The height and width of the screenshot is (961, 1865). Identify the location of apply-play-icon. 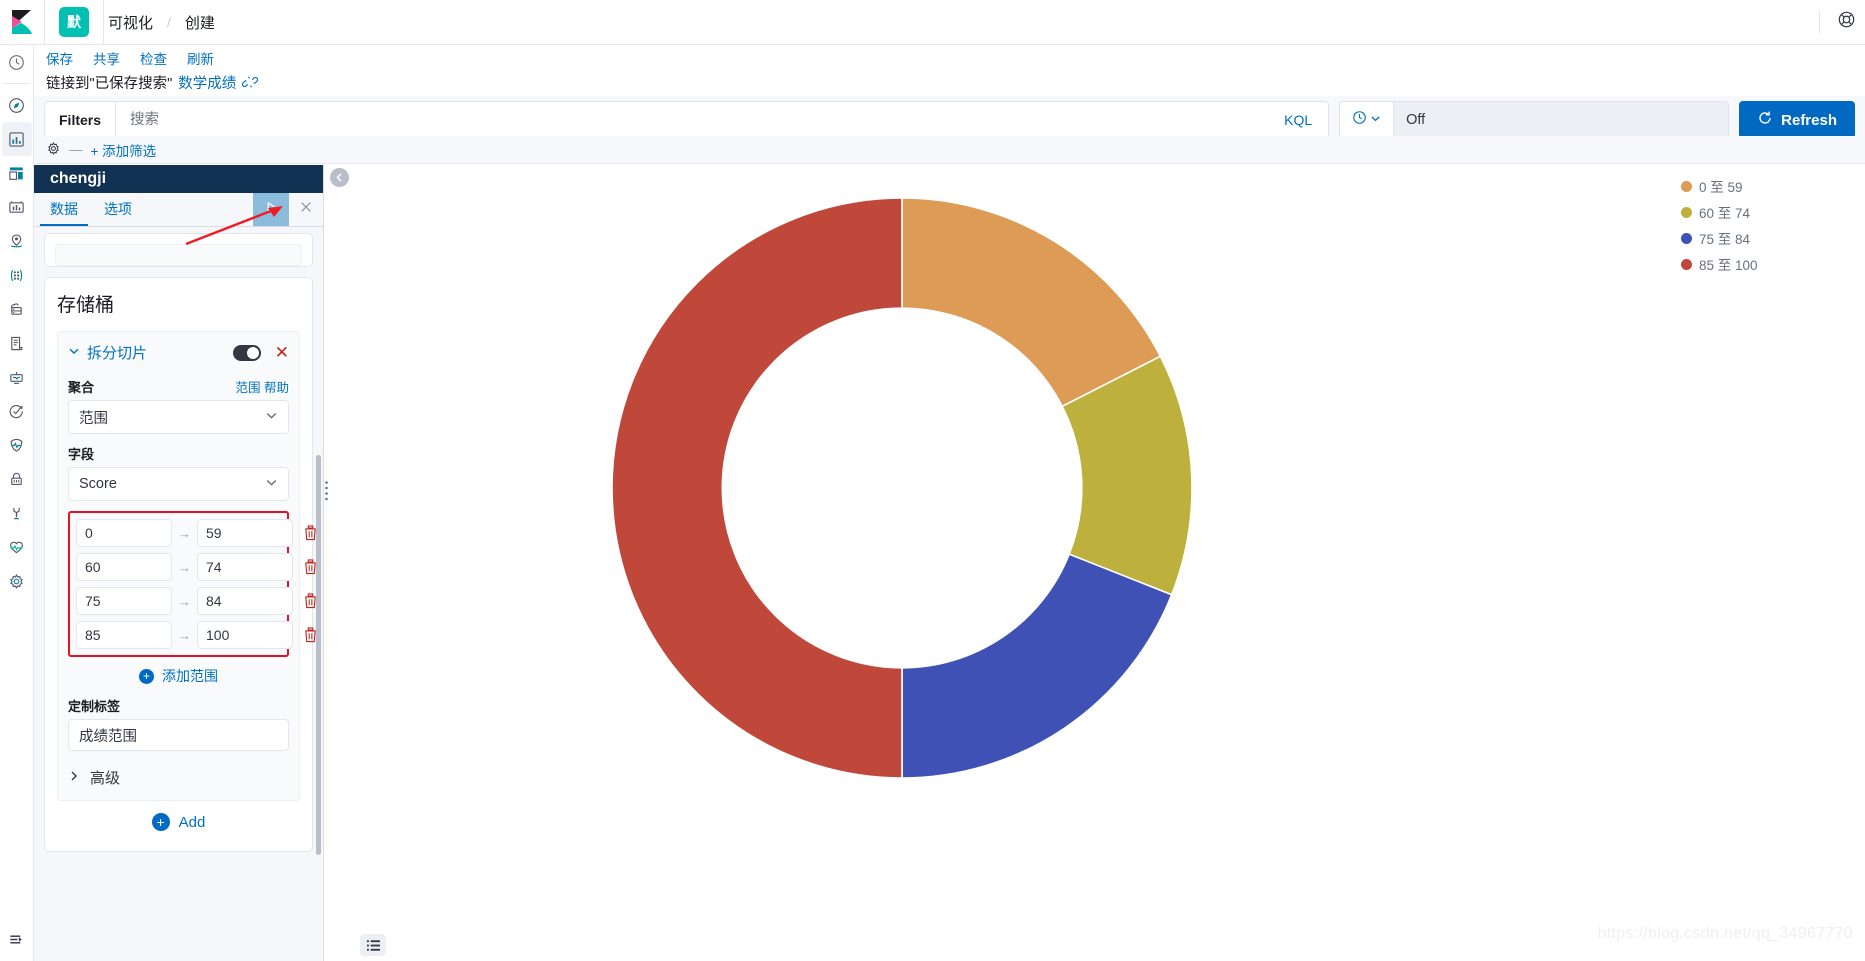
(271, 210).